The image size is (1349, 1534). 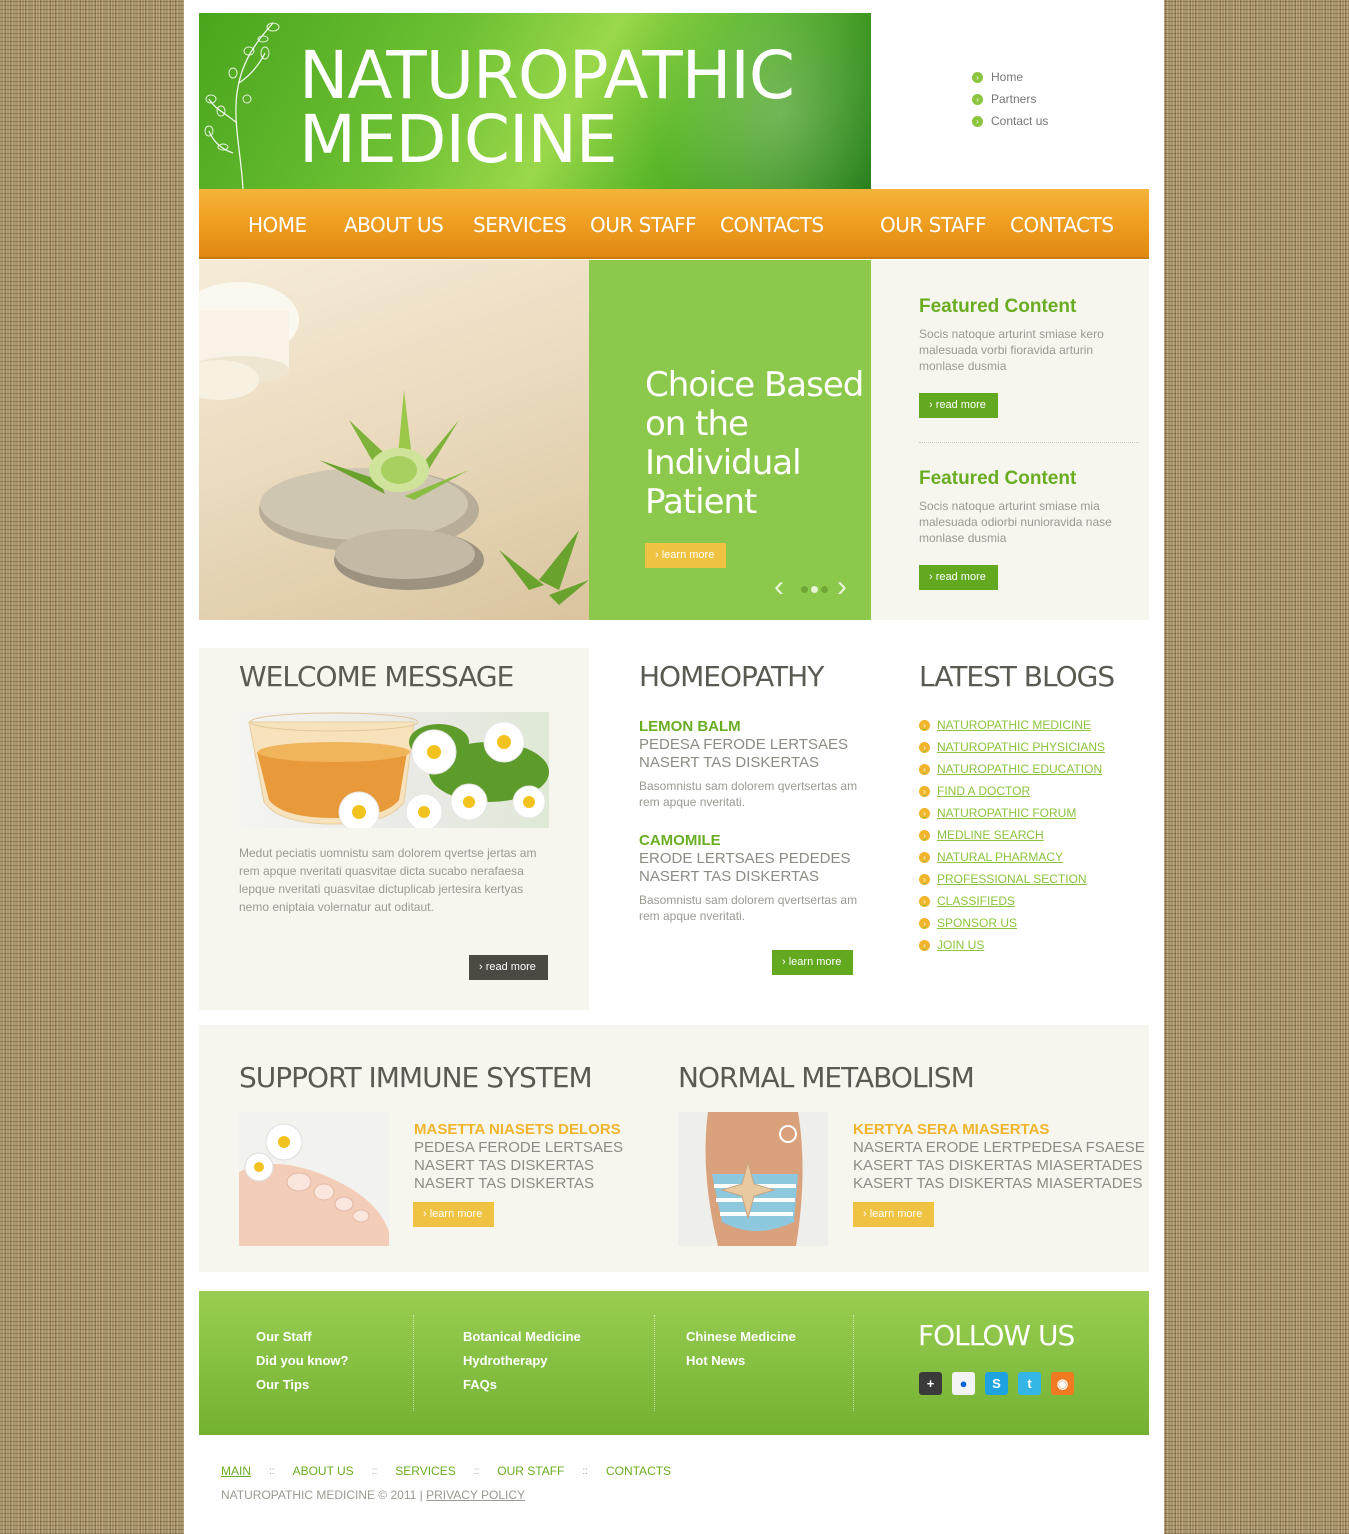 I want to click on flickr-icon: ●, so click(x=963, y=1383).